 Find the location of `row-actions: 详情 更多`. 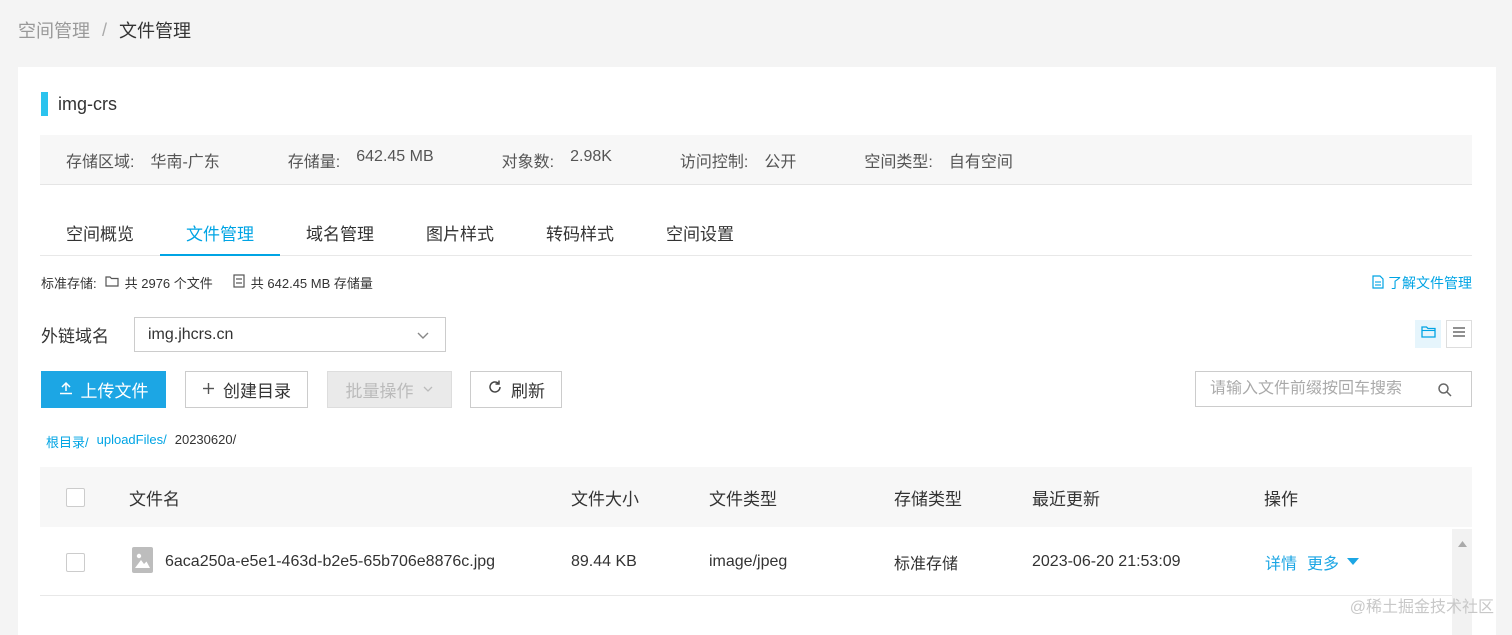

row-actions: 详情 更多 is located at coordinates (1317, 562).